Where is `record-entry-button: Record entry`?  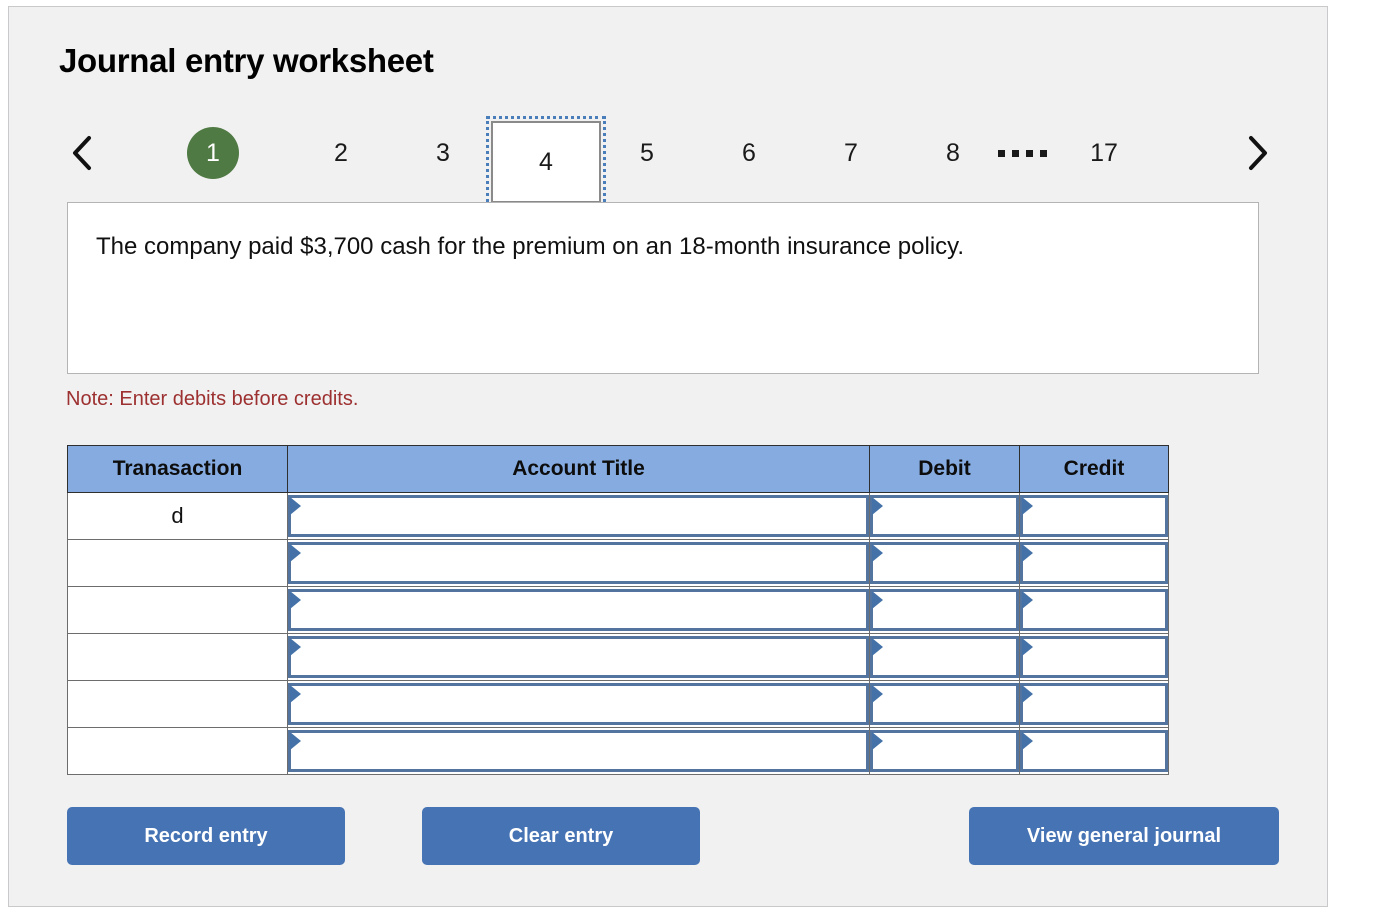 record-entry-button: Record entry is located at coordinates (206, 836).